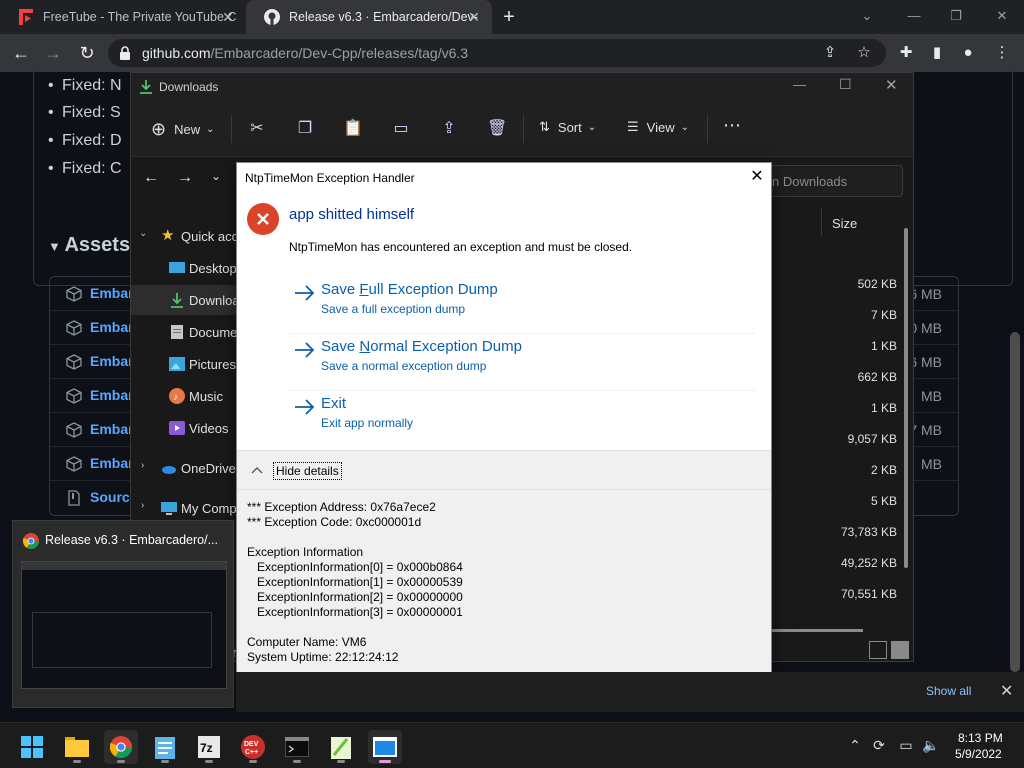  Describe the element at coordinates (968, 53) in the screenshot. I see `profile-icon: ●` at that location.